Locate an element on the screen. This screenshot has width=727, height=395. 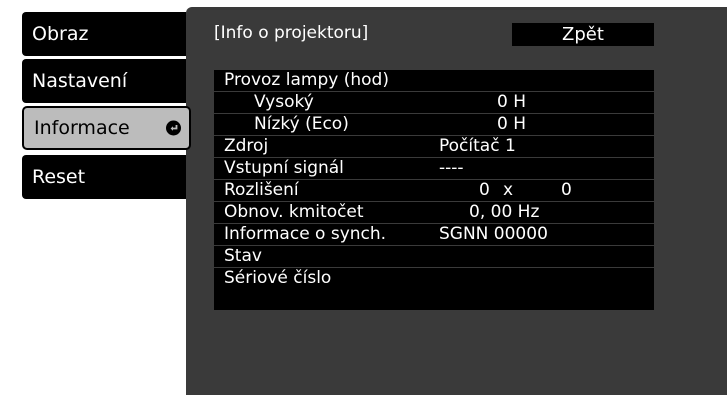
back-button: Zpět is located at coordinates (583, 34).